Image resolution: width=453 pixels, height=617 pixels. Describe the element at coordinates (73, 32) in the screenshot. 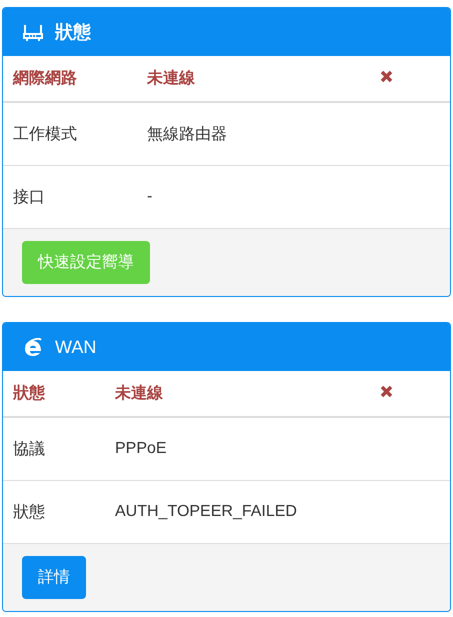

I see `panel-title: 狀態` at that location.